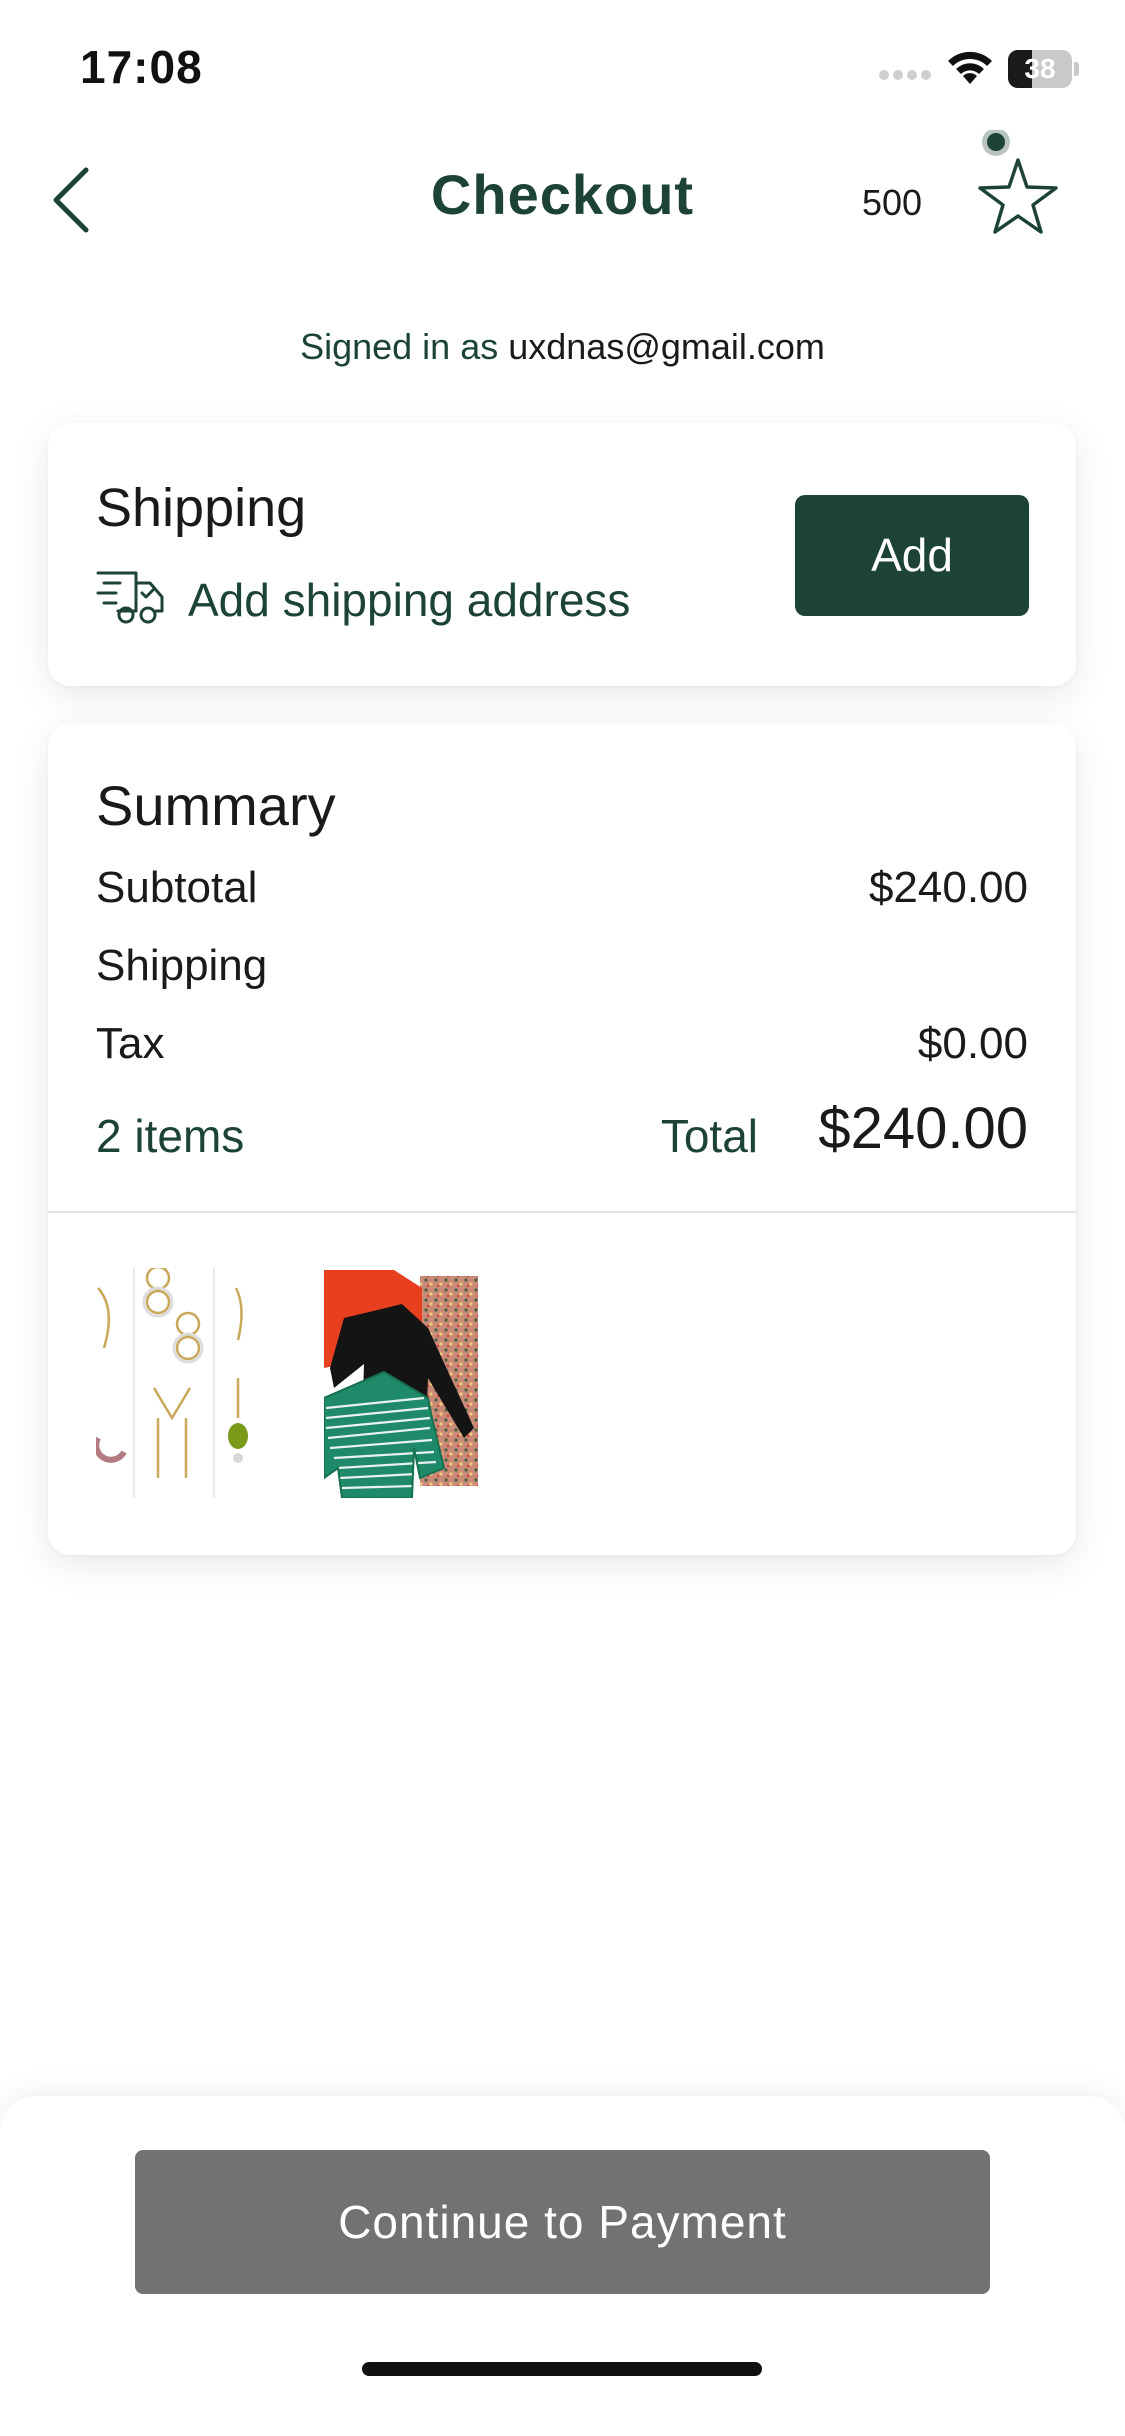 The height and width of the screenshot is (2436, 1125). What do you see at coordinates (912, 555) in the screenshot?
I see `add-shipping-button: Add` at bounding box center [912, 555].